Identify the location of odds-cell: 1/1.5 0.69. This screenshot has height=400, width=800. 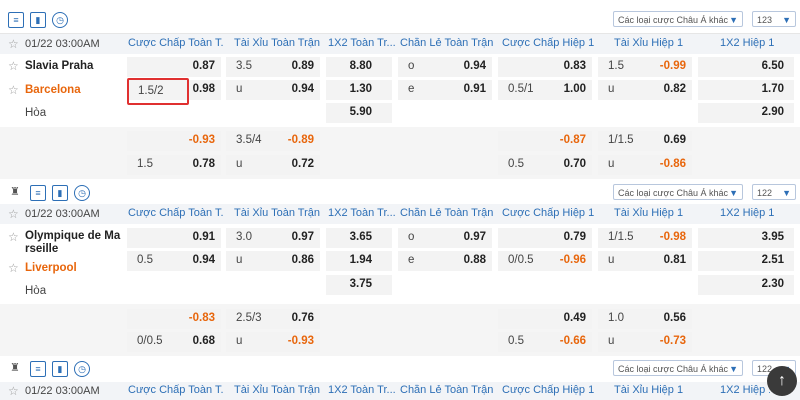
(645, 141).